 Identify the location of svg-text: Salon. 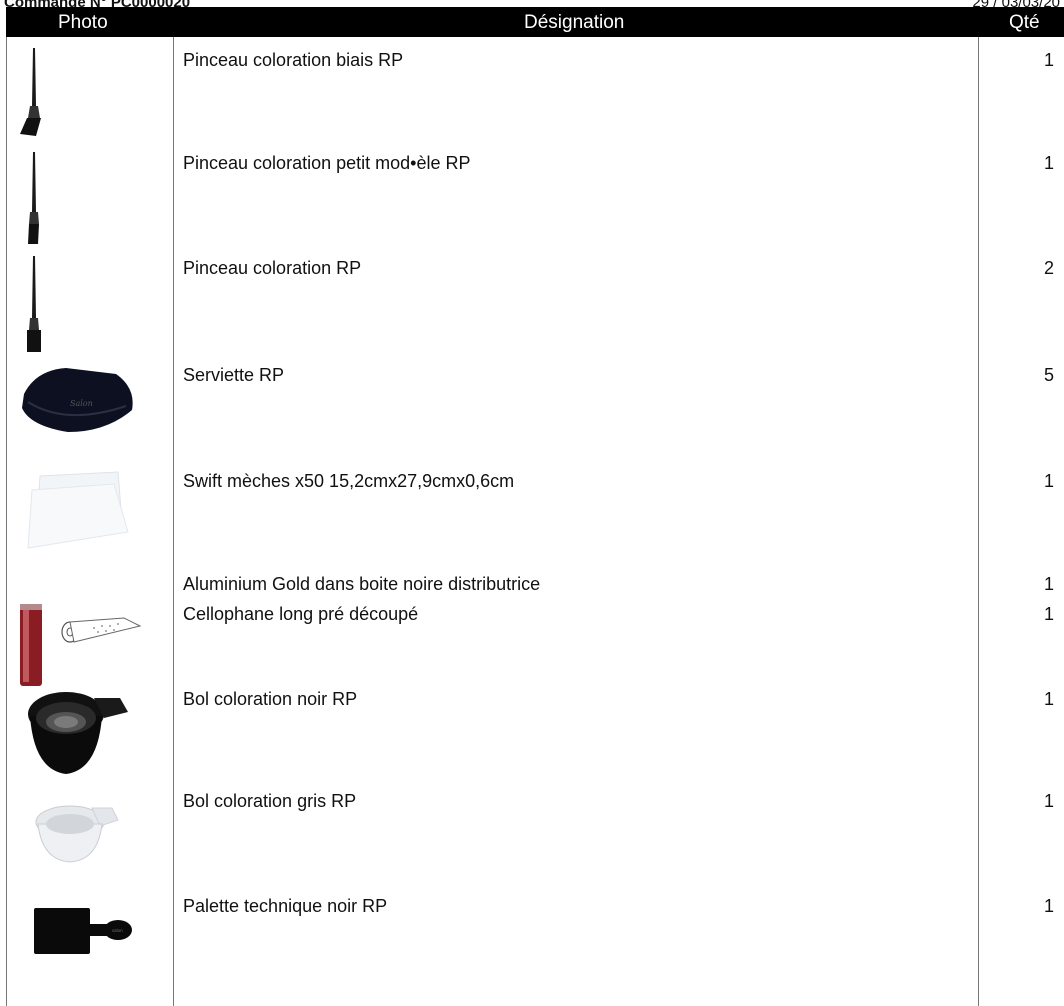
(81, 403).